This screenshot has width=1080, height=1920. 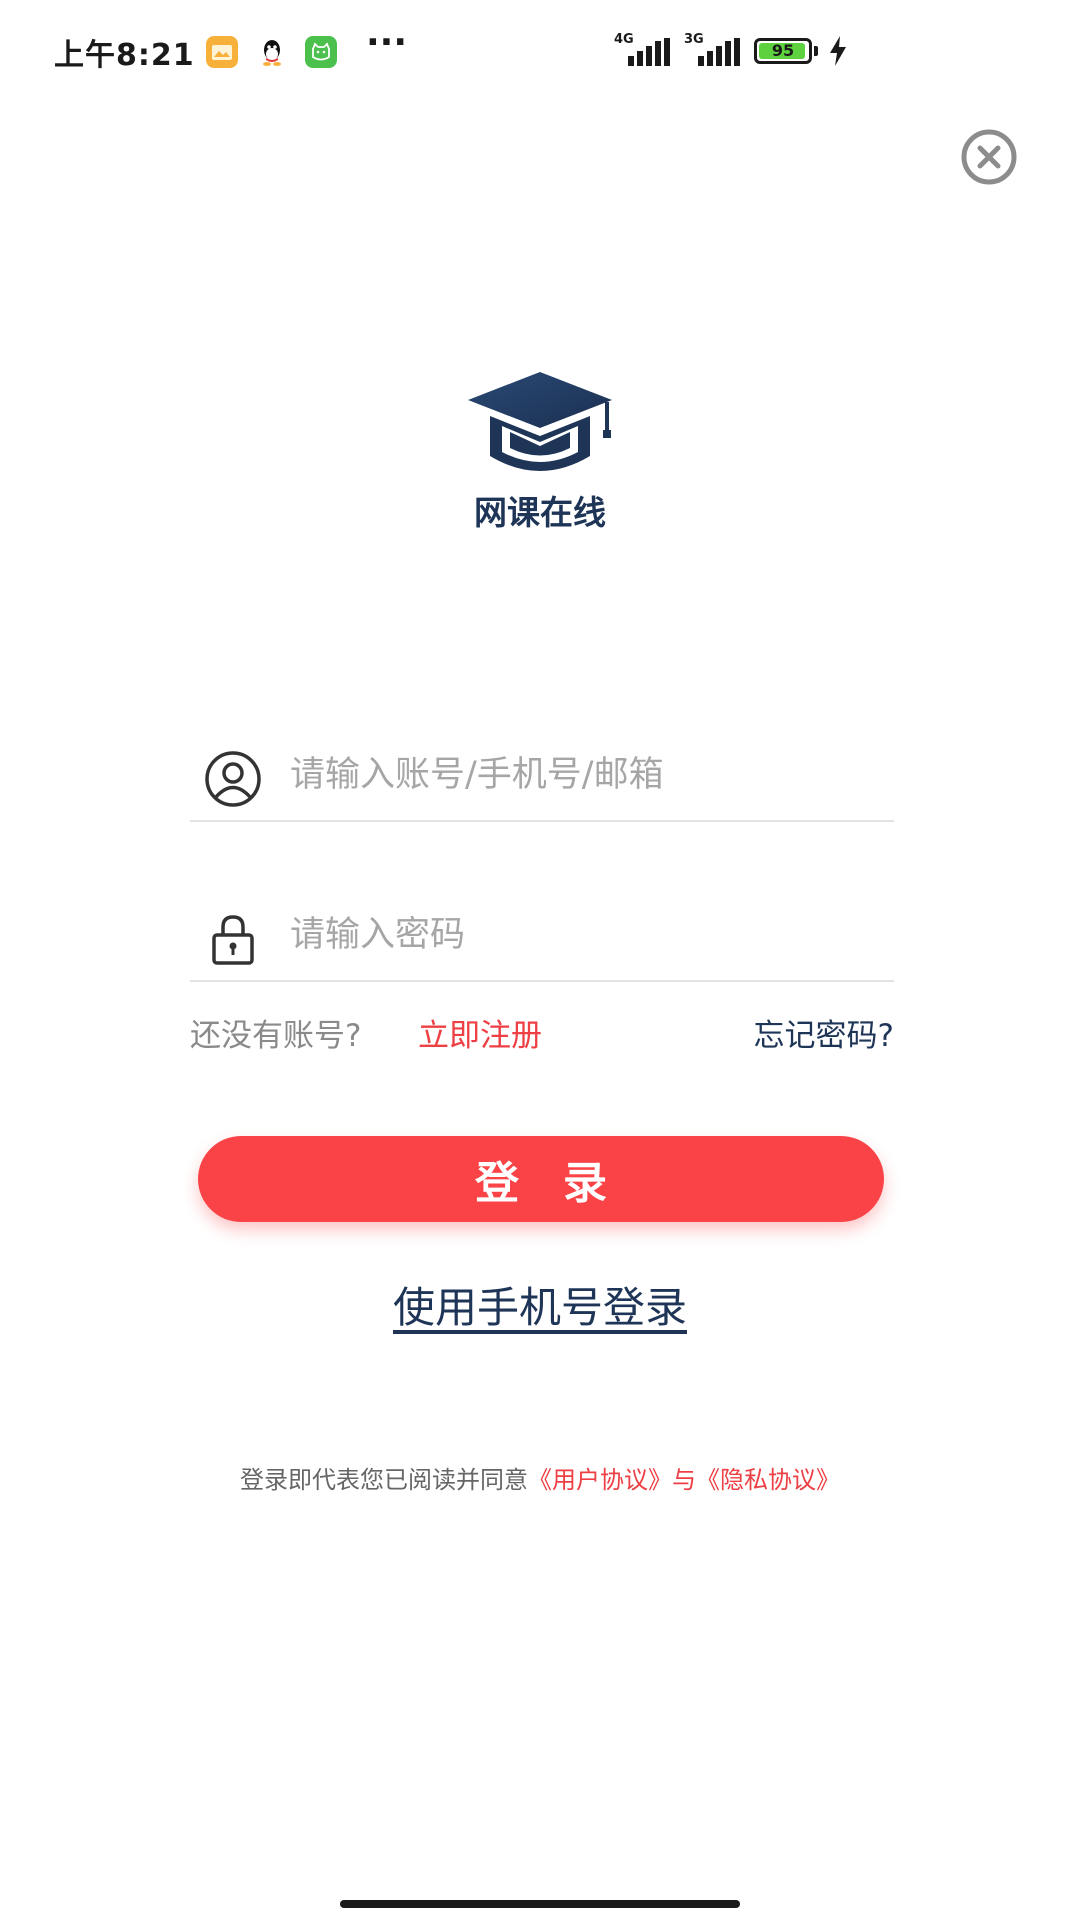 What do you see at coordinates (824, 1032) in the screenshot?
I see `forgot-password-link: 忘记密码?` at bounding box center [824, 1032].